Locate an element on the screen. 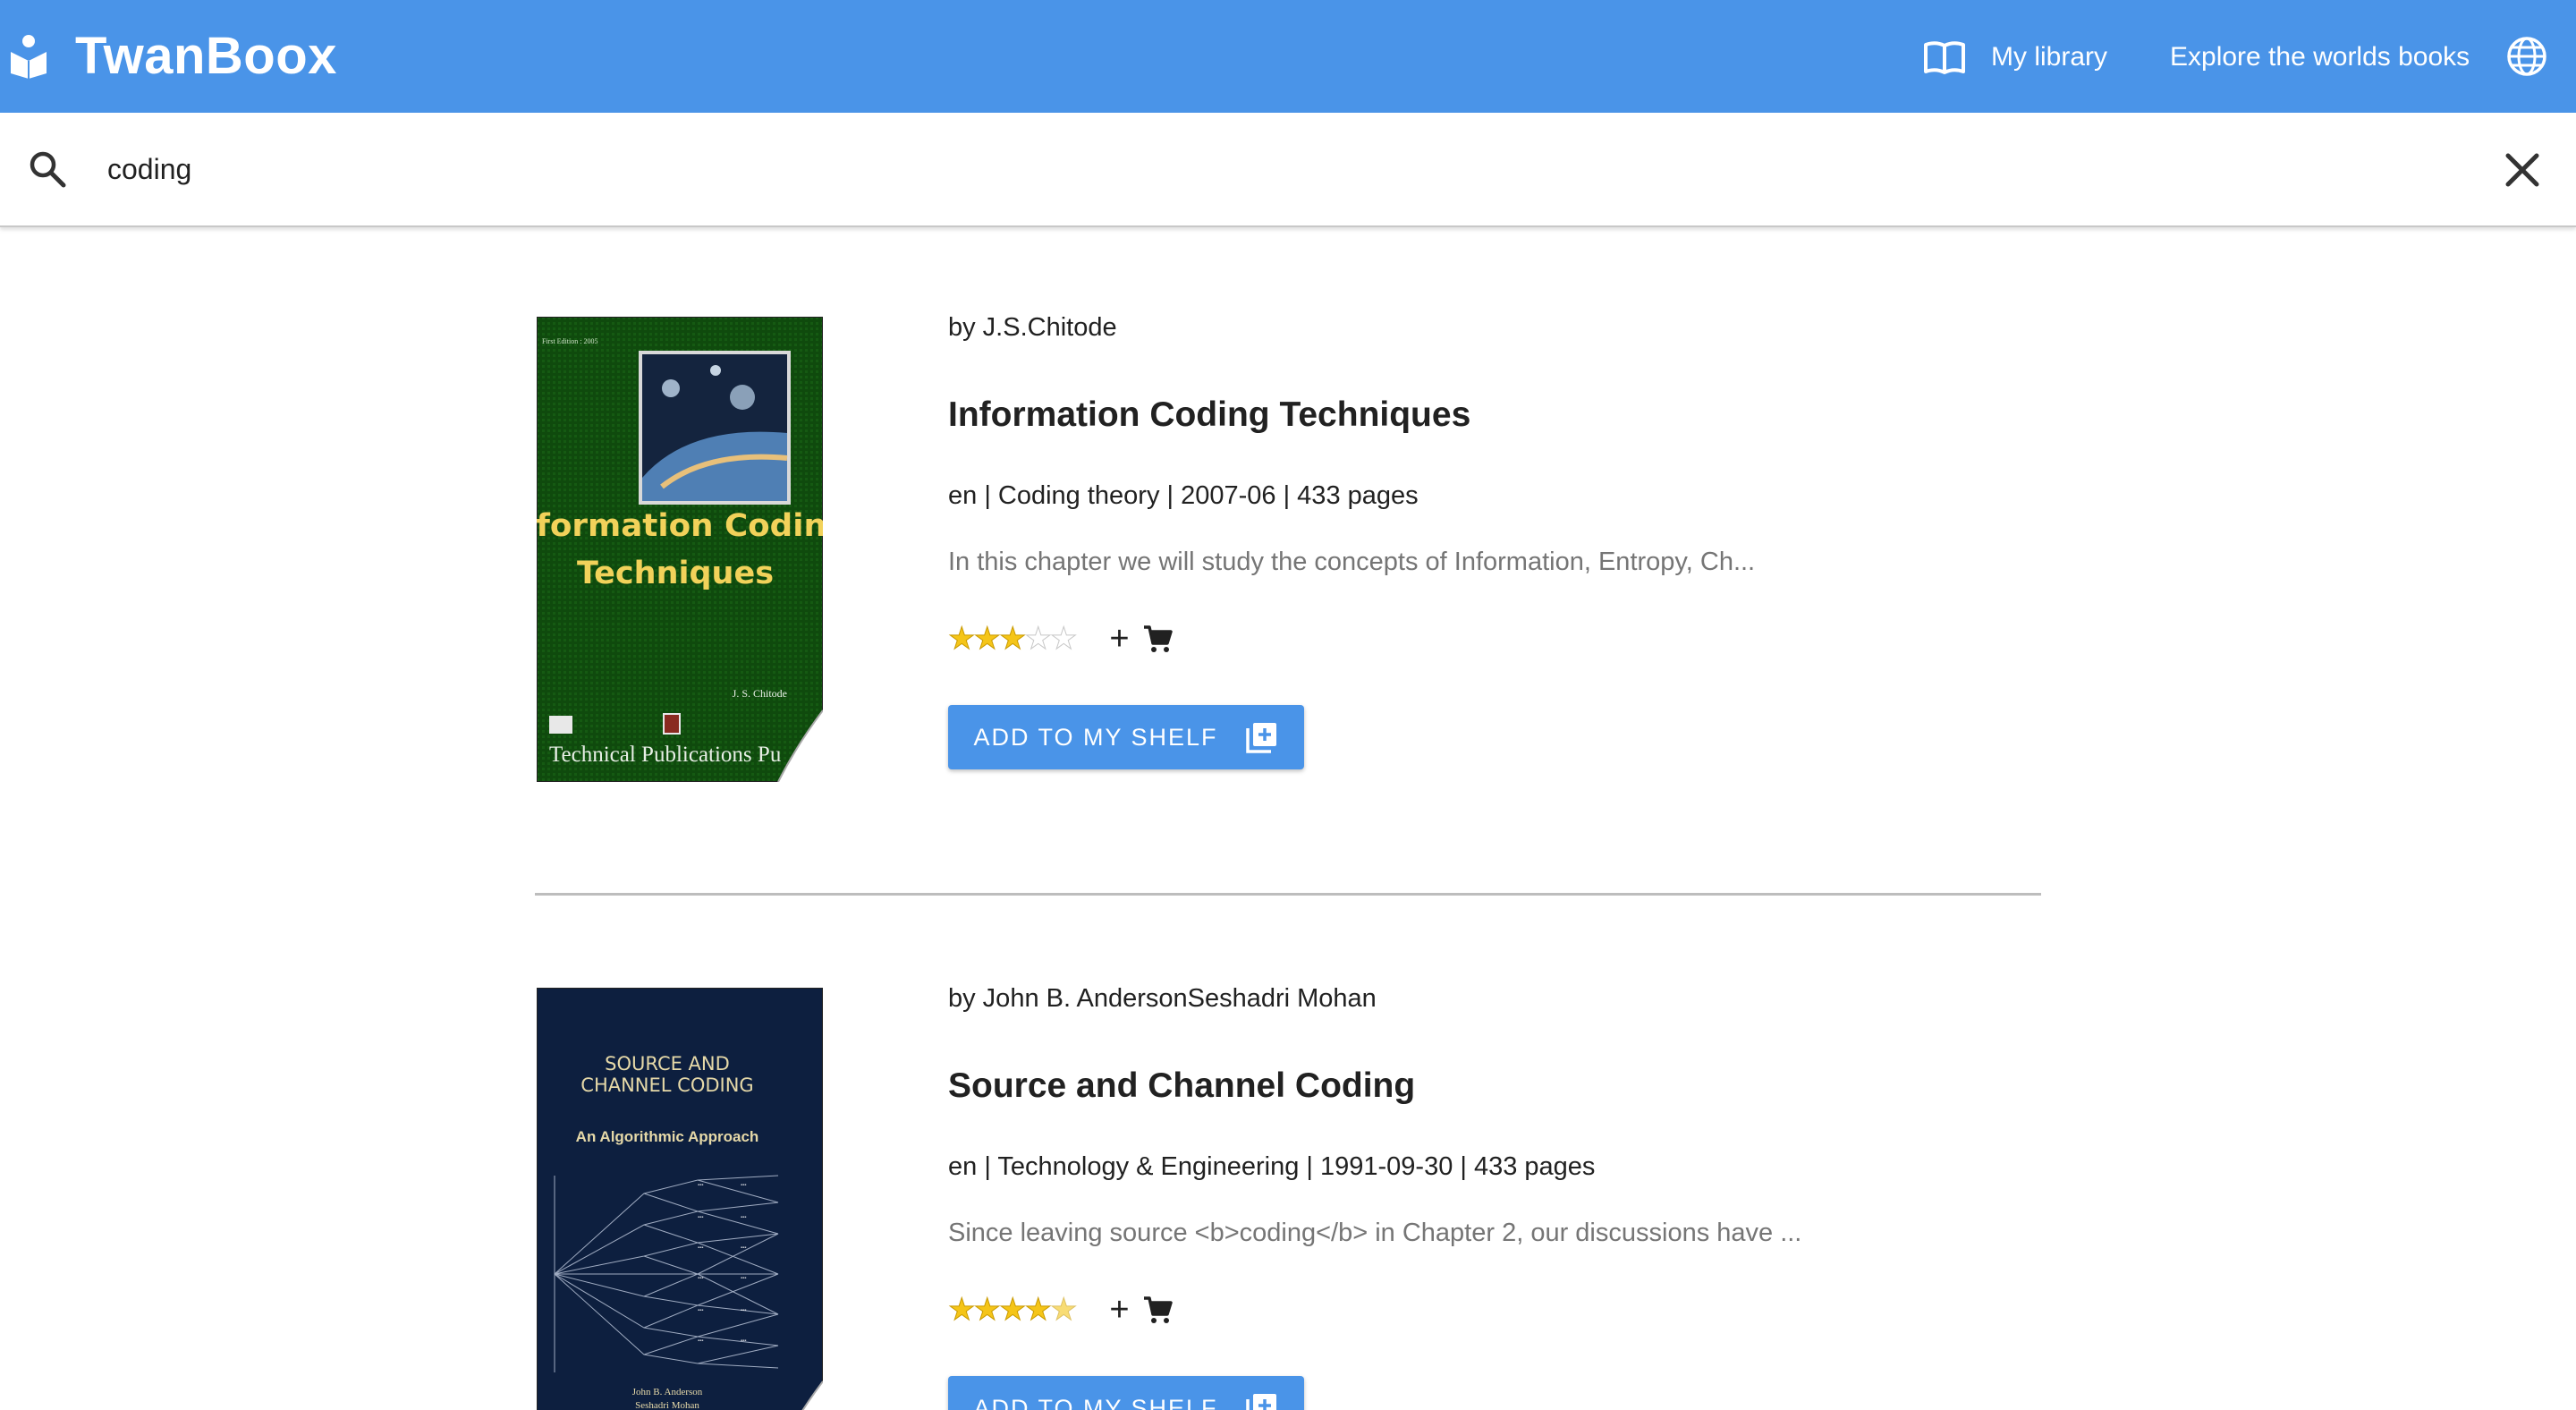 The width and height of the screenshot is (2576, 1410). search-input is located at coordinates (1270, 169).